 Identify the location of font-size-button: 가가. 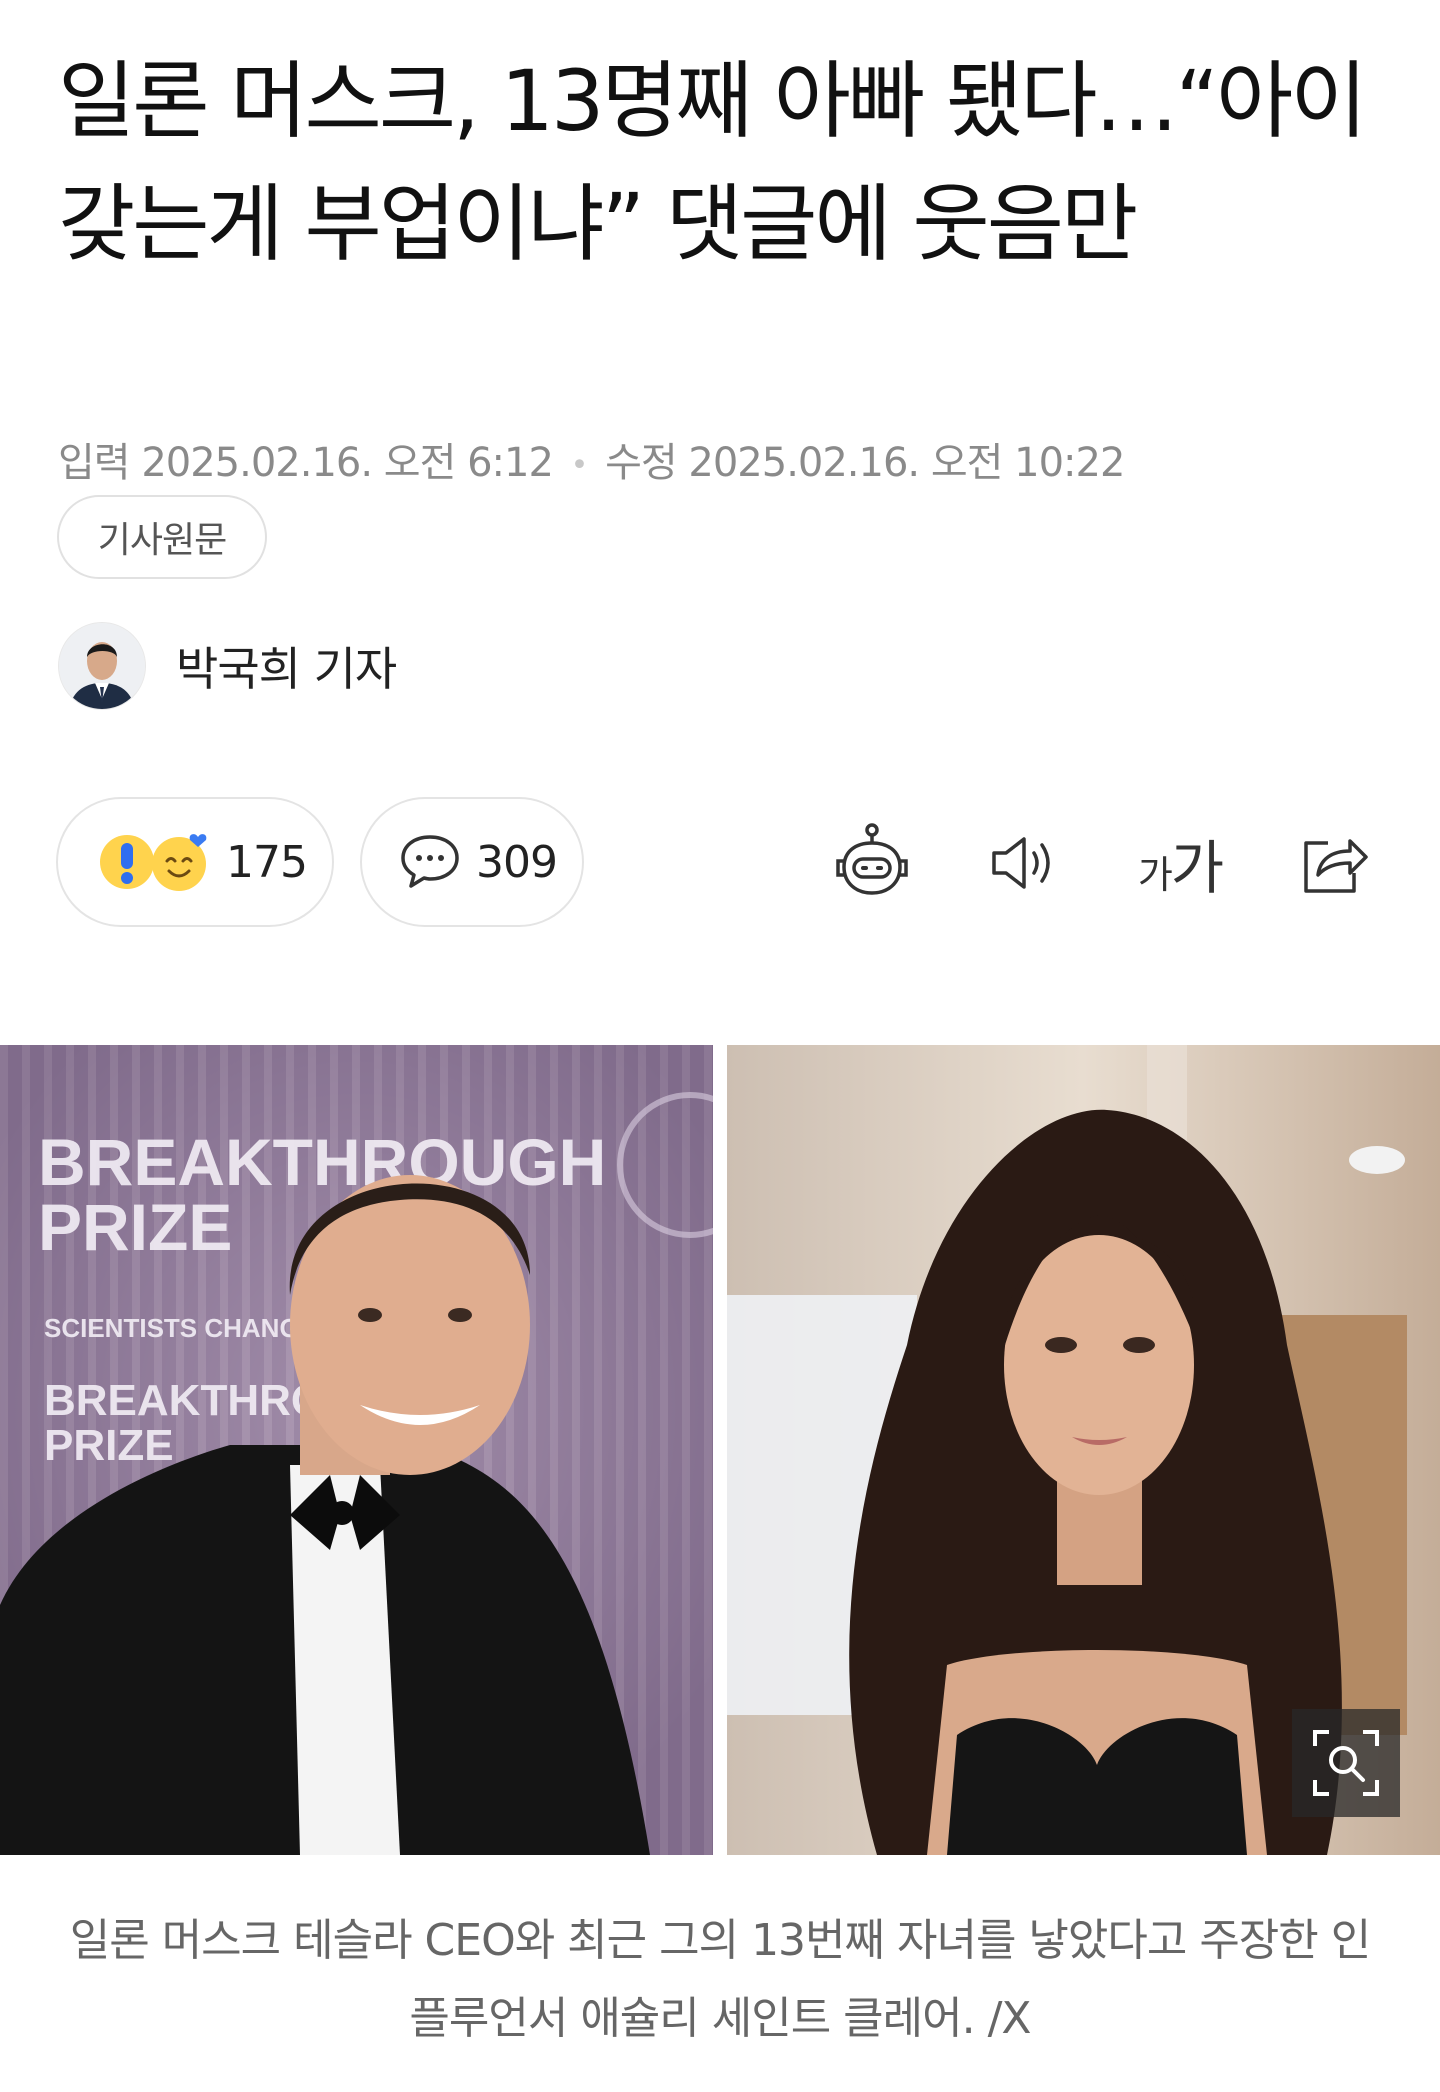
(1180, 863).